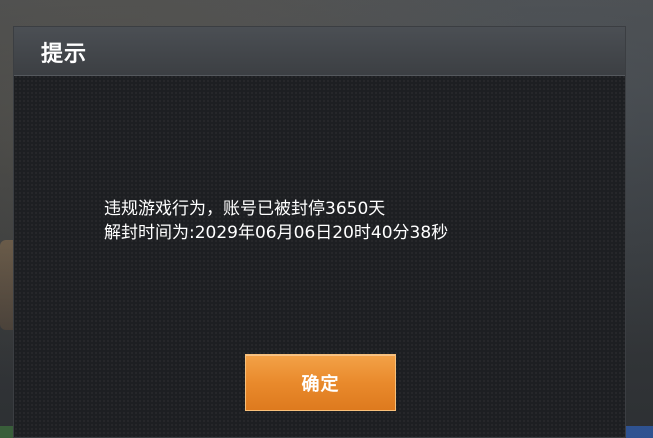 The height and width of the screenshot is (438, 653). I want to click on confirm-button-label: 确定, so click(320, 384).